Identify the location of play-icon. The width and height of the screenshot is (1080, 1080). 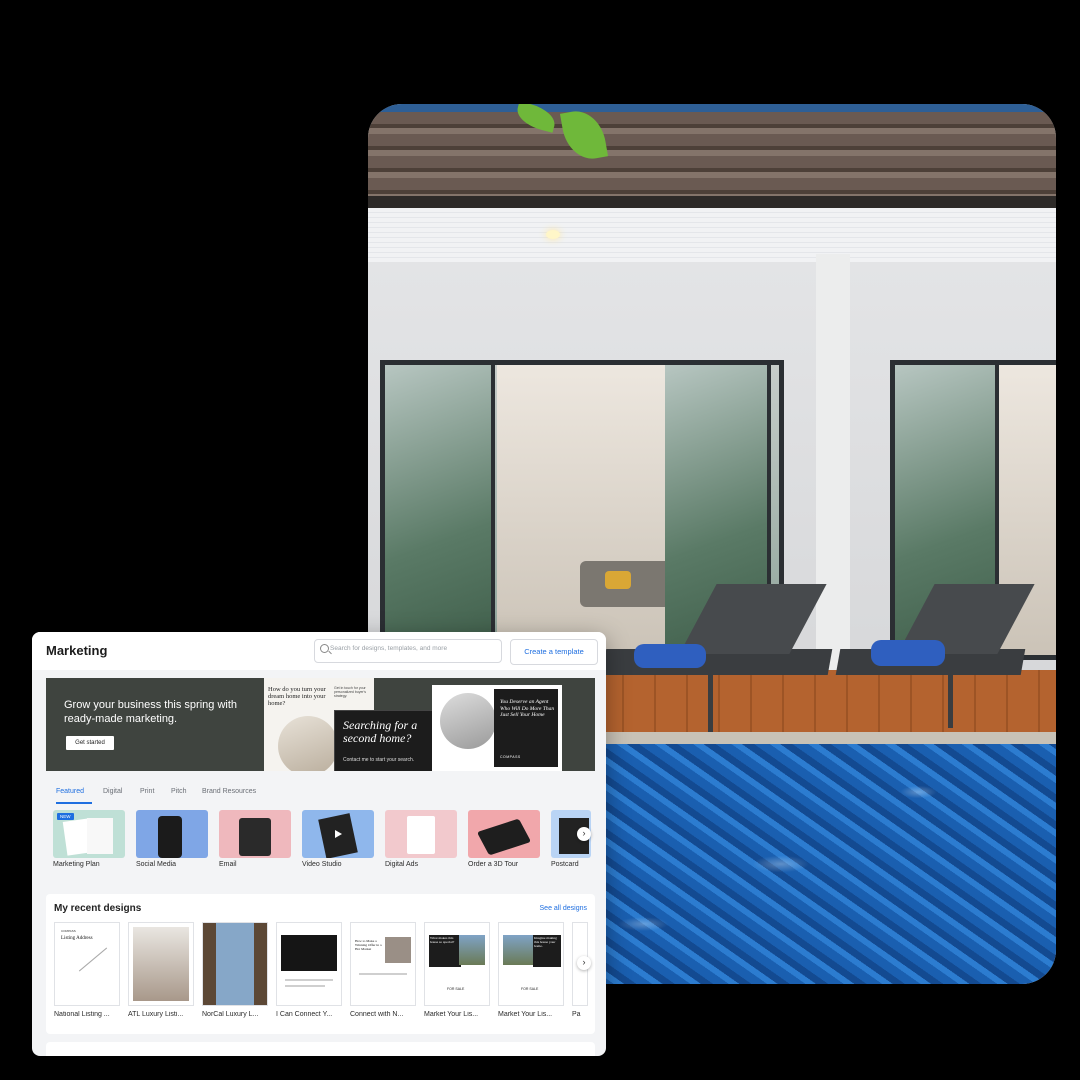
(338, 834).